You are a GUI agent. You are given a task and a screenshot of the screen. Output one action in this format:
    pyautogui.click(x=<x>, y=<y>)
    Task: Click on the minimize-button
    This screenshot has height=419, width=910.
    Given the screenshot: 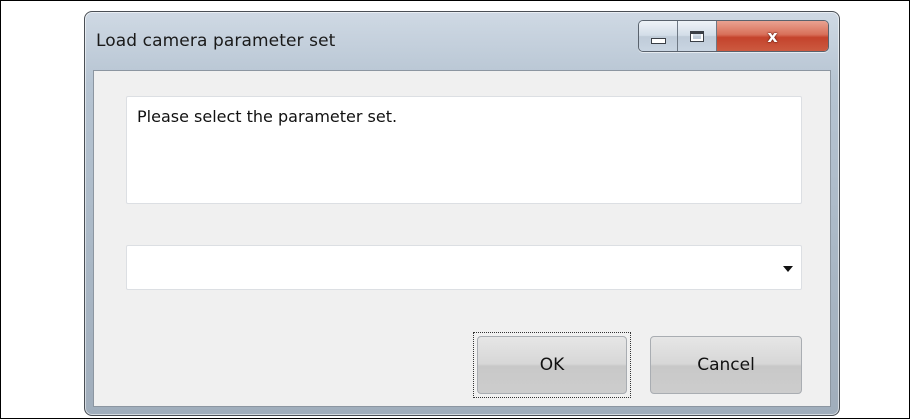 What is the action you would take?
    pyautogui.click(x=658, y=36)
    